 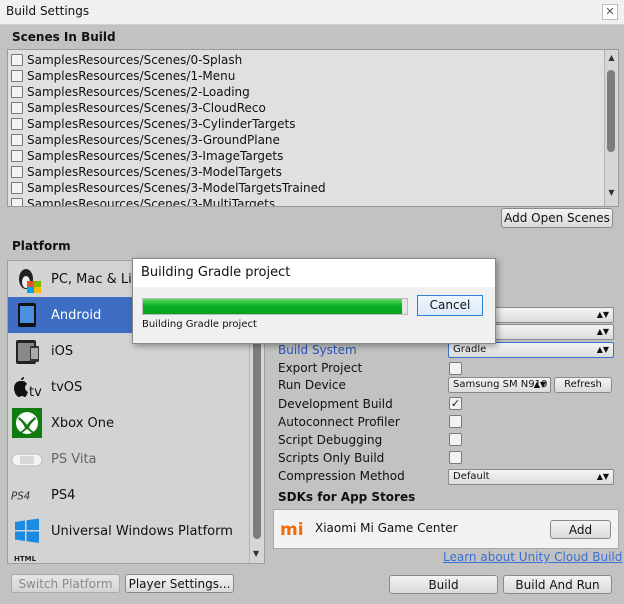 What do you see at coordinates (583, 385) in the screenshot?
I see `refresh-button: Refresh` at bounding box center [583, 385].